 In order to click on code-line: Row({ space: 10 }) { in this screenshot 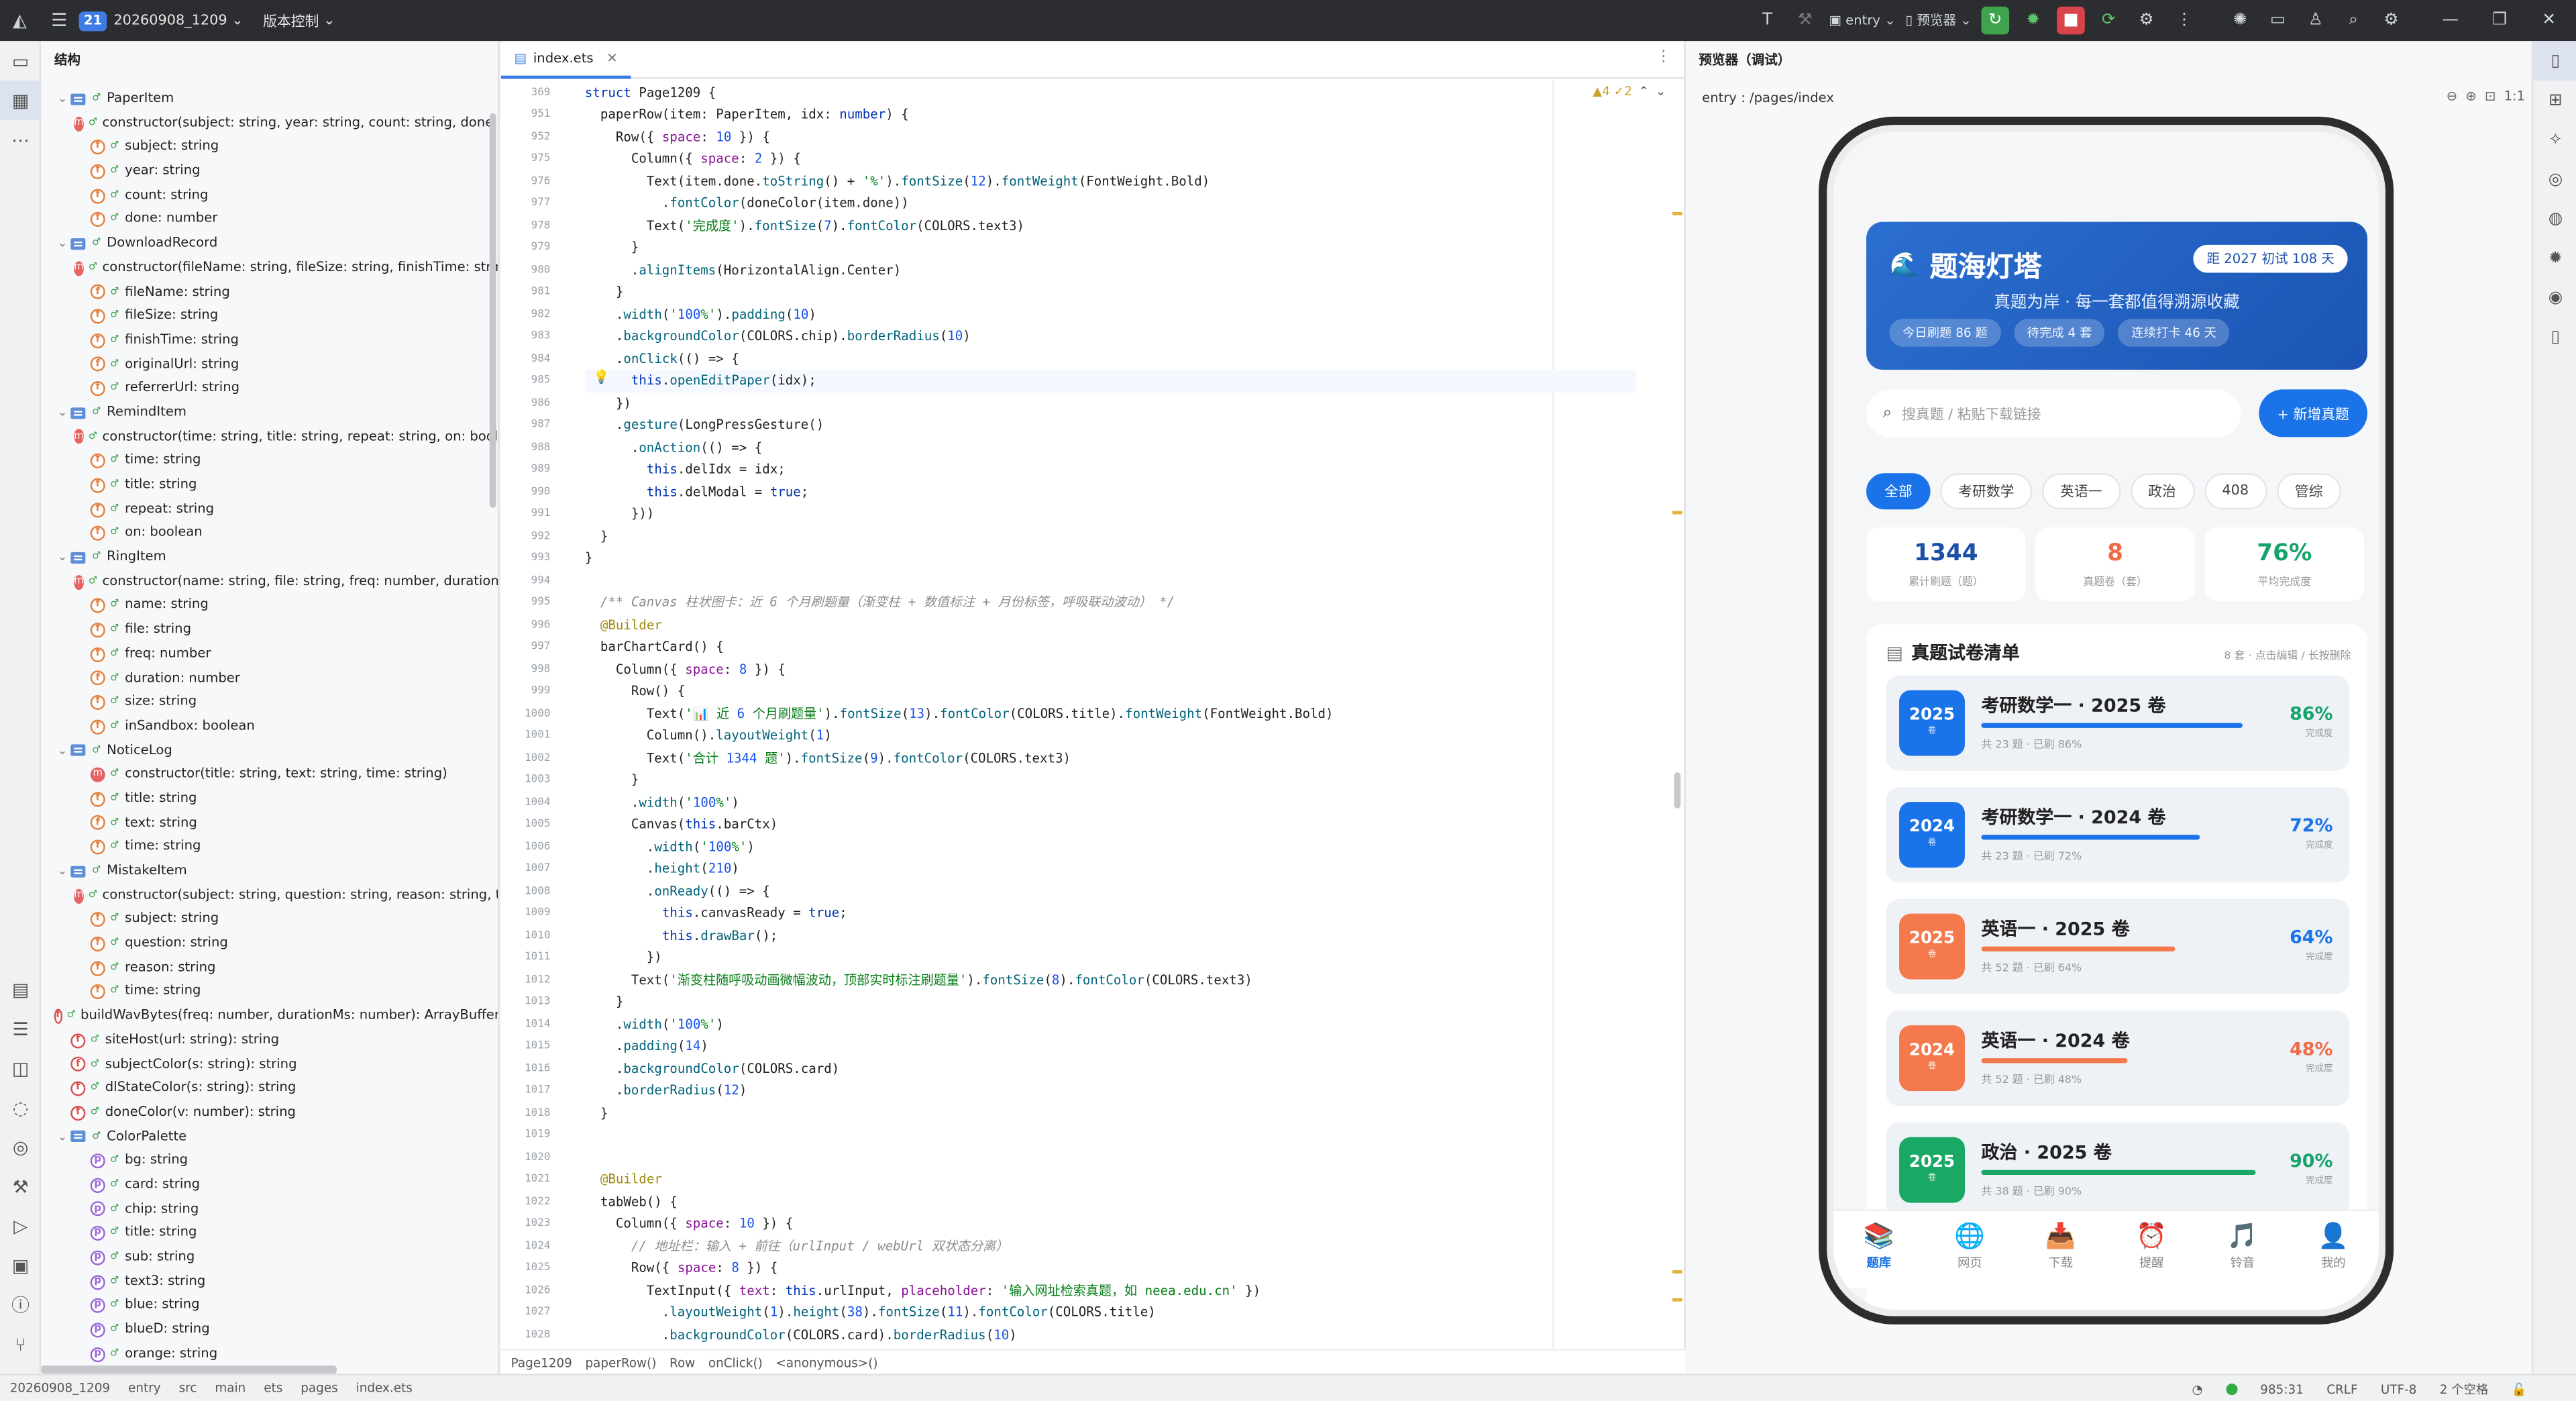, I will do `click(1110, 136)`.